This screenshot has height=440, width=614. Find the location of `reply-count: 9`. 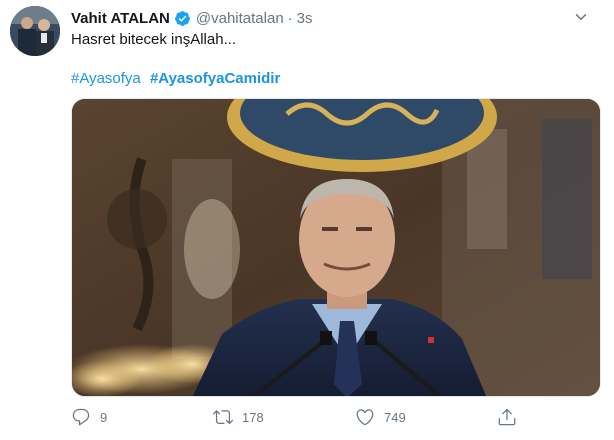

reply-count: 9 is located at coordinates (104, 417).